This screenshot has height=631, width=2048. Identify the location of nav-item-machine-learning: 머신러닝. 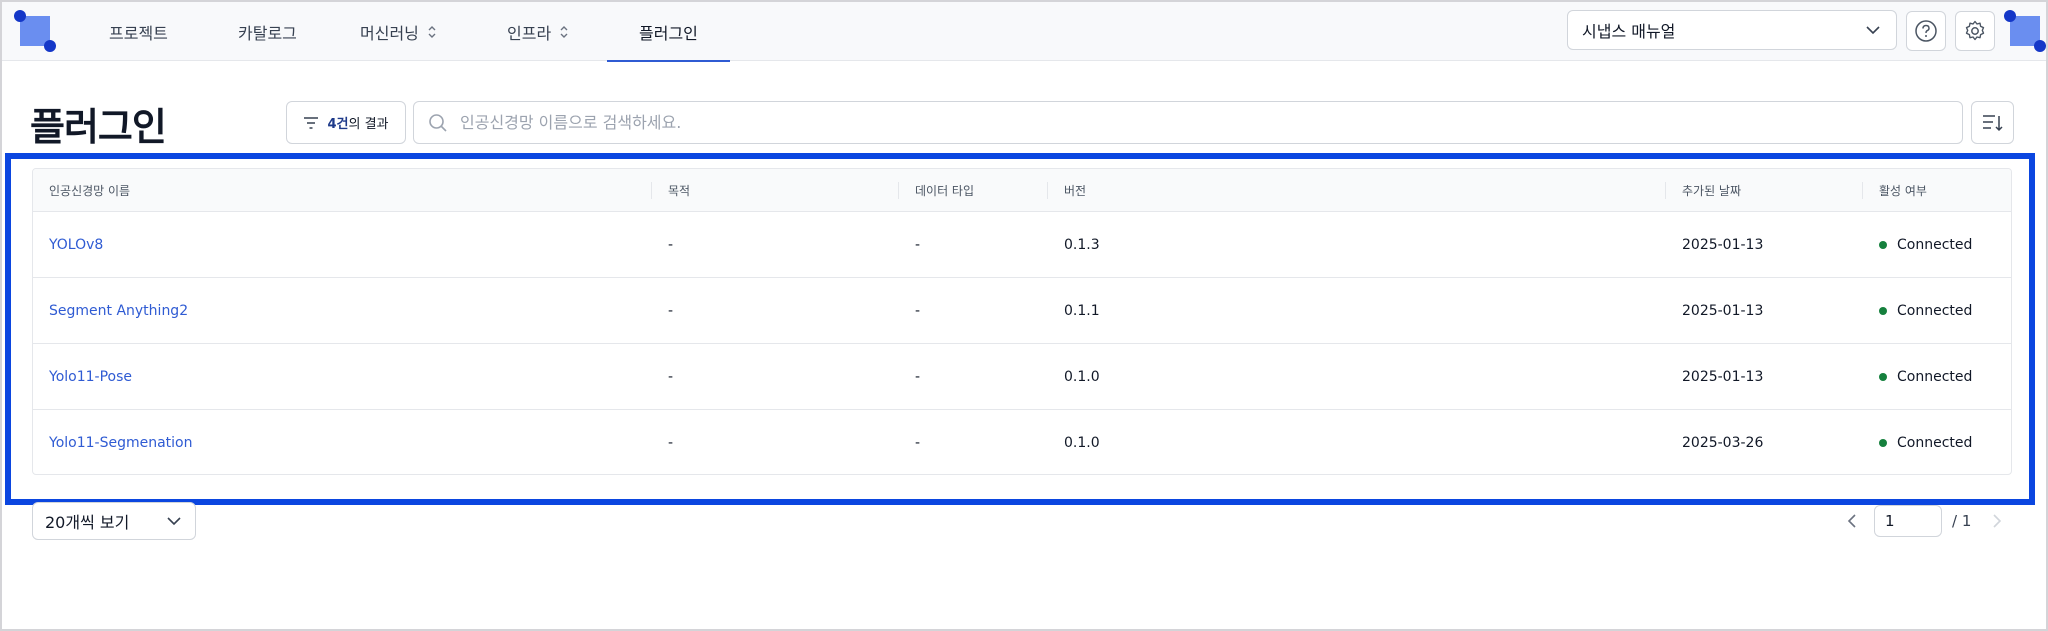
(433, 31).